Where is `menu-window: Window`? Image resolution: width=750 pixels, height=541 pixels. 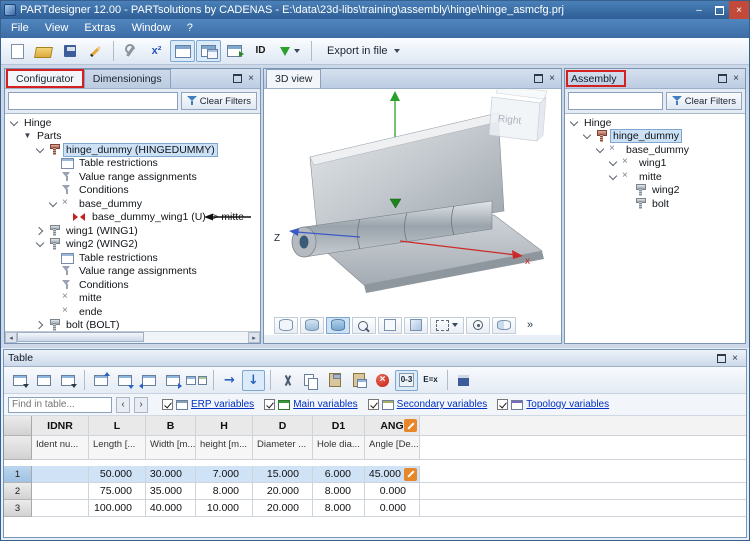
menu-window: Window is located at coordinates (151, 28).